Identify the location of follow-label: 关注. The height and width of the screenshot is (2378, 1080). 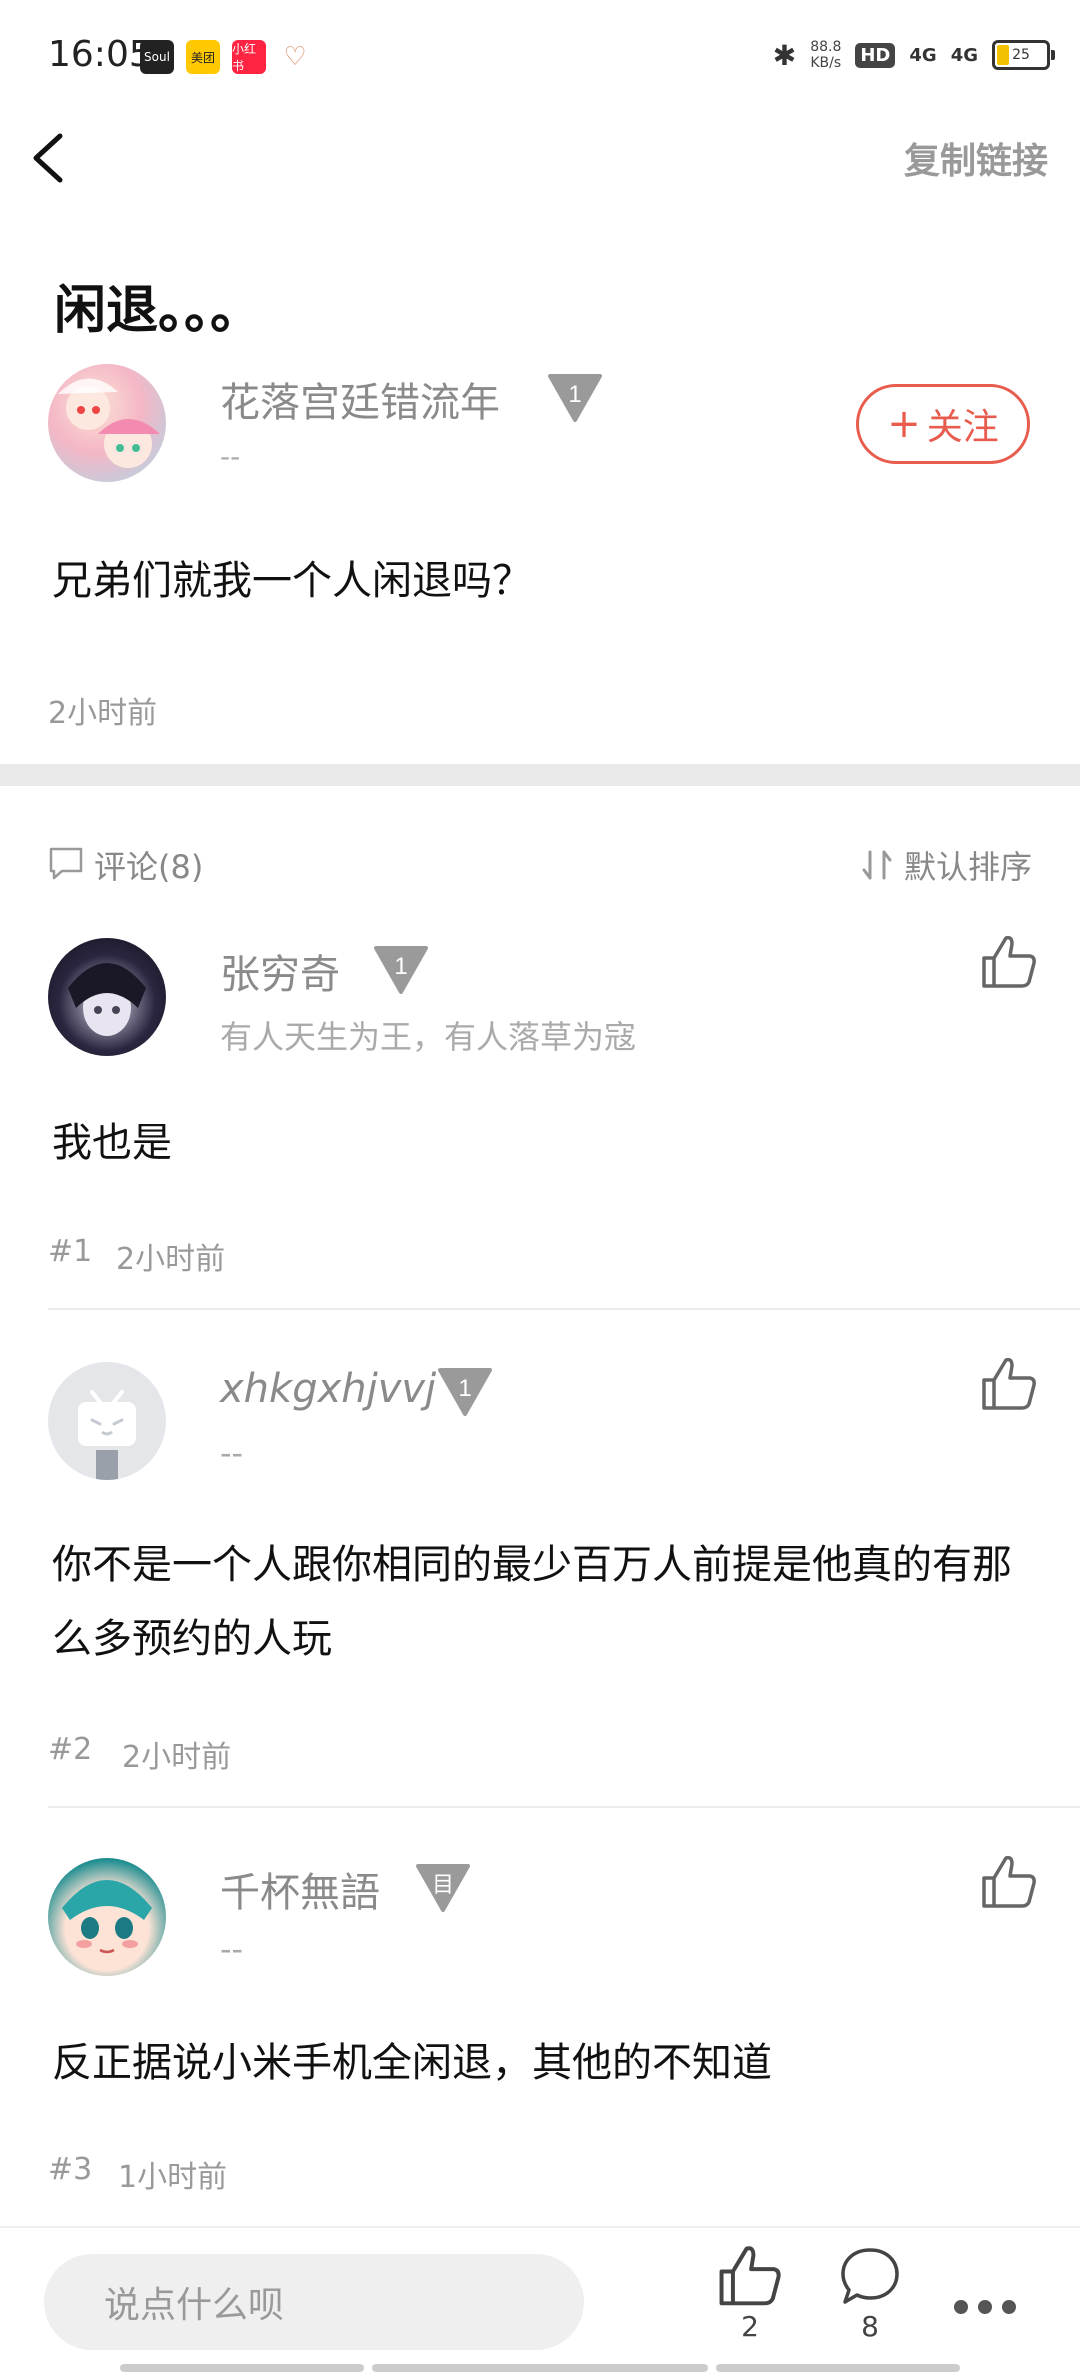
(962, 427).